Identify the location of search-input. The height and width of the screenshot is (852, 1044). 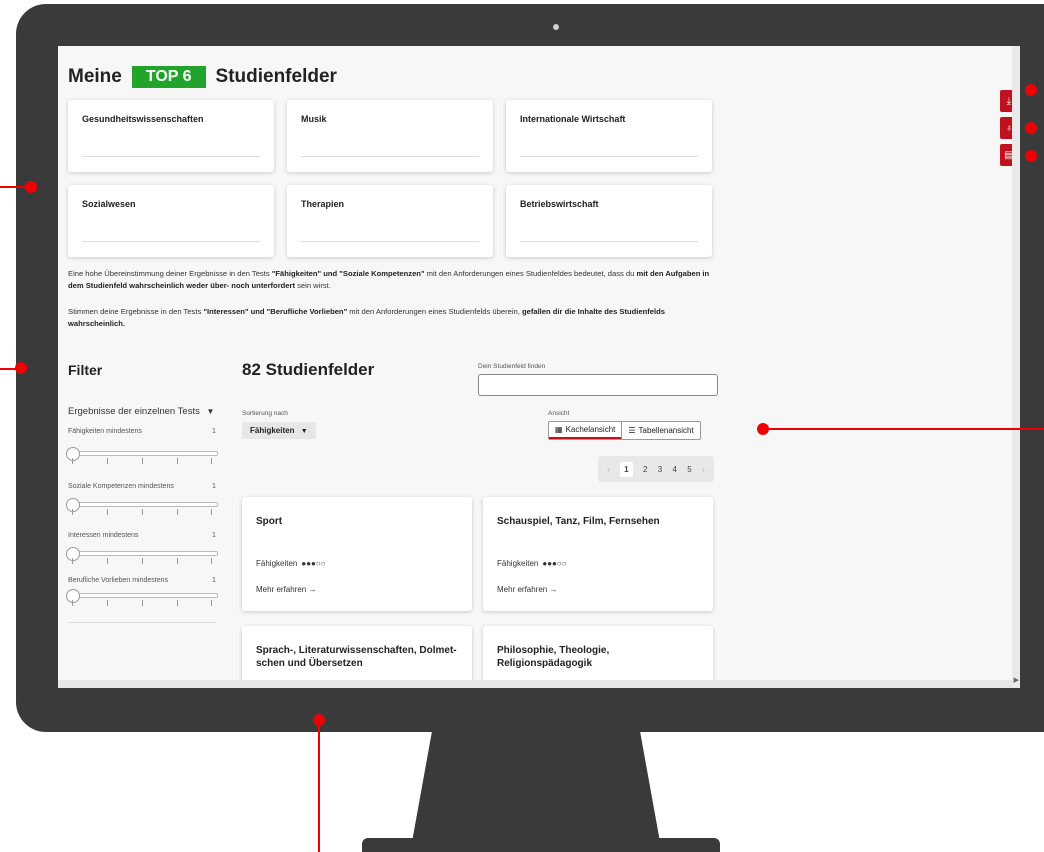
(598, 385).